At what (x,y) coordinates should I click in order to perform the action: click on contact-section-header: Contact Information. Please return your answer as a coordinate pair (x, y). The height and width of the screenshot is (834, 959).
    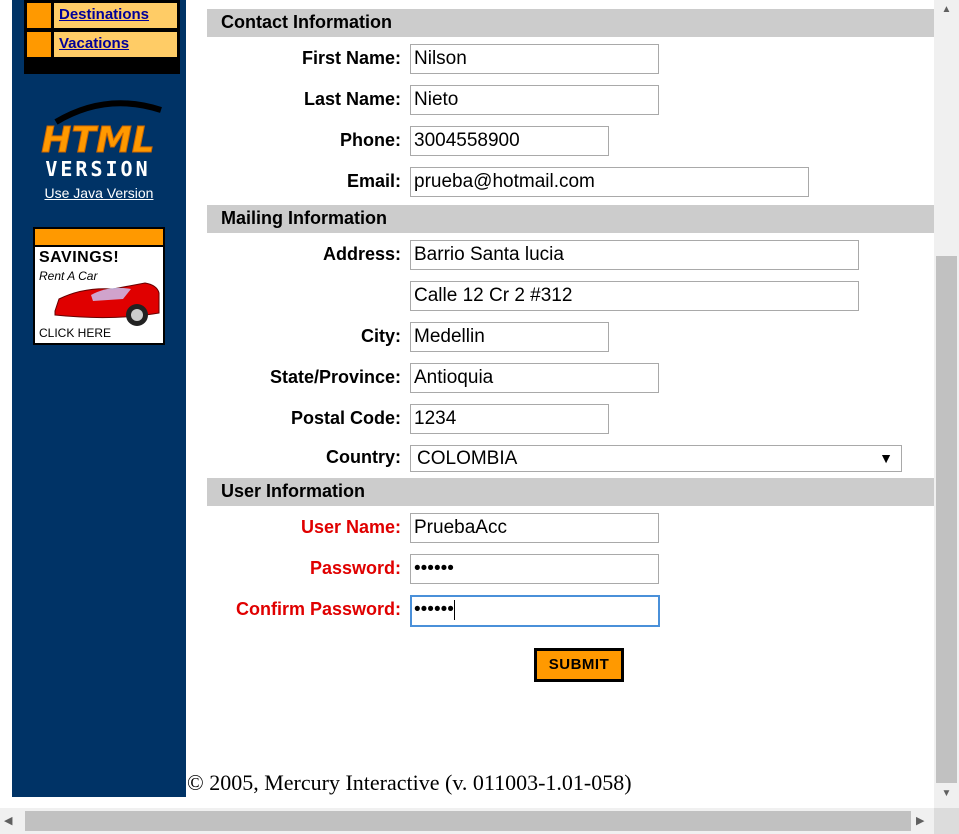
    Looking at the image, I should click on (570, 23).